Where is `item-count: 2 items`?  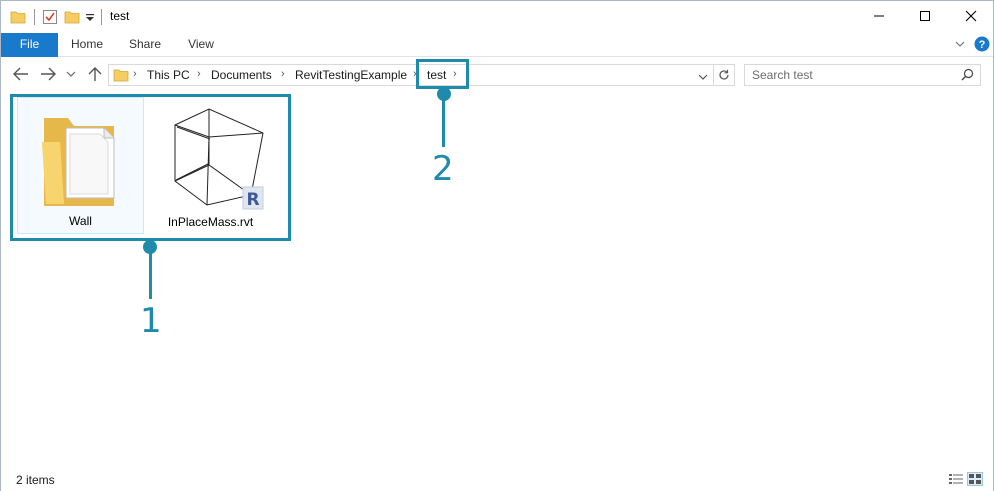 item-count: 2 items is located at coordinates (35, 480).